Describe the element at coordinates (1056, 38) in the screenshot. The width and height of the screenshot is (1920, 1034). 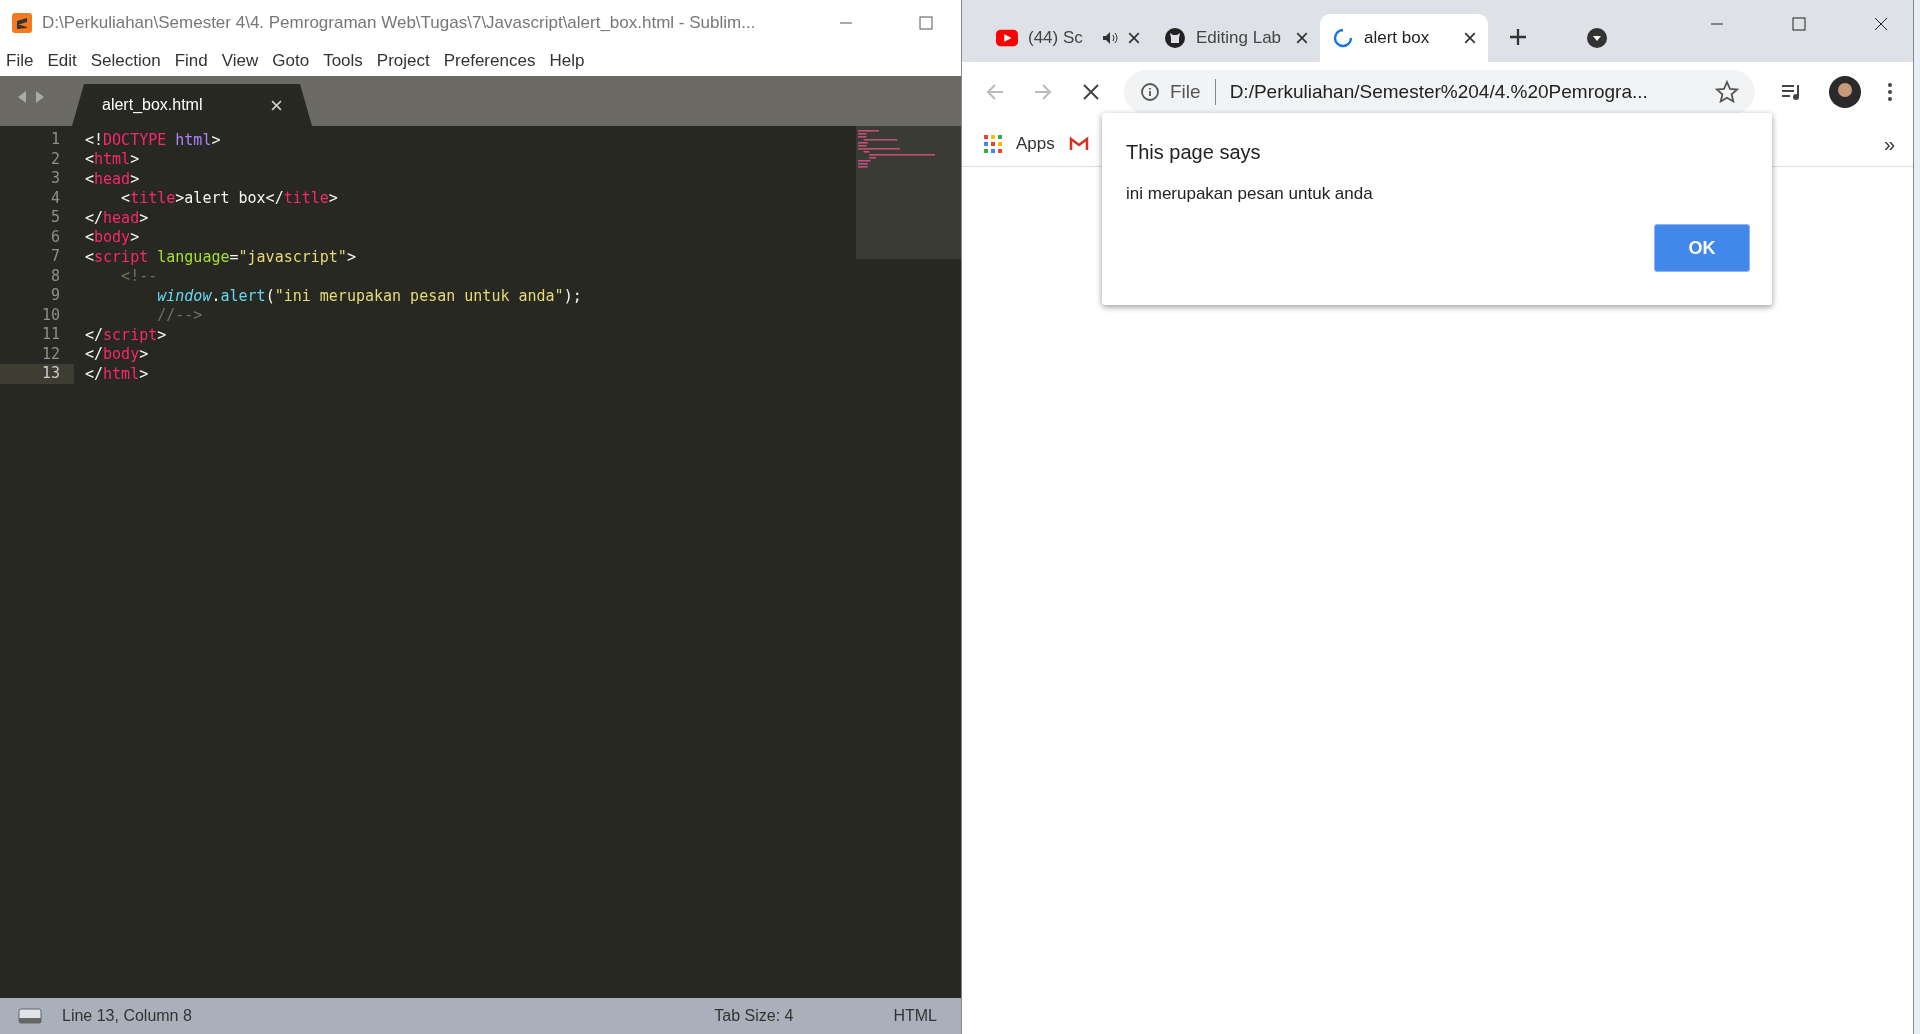
I see `tab-title: (44) Sc` at that location.